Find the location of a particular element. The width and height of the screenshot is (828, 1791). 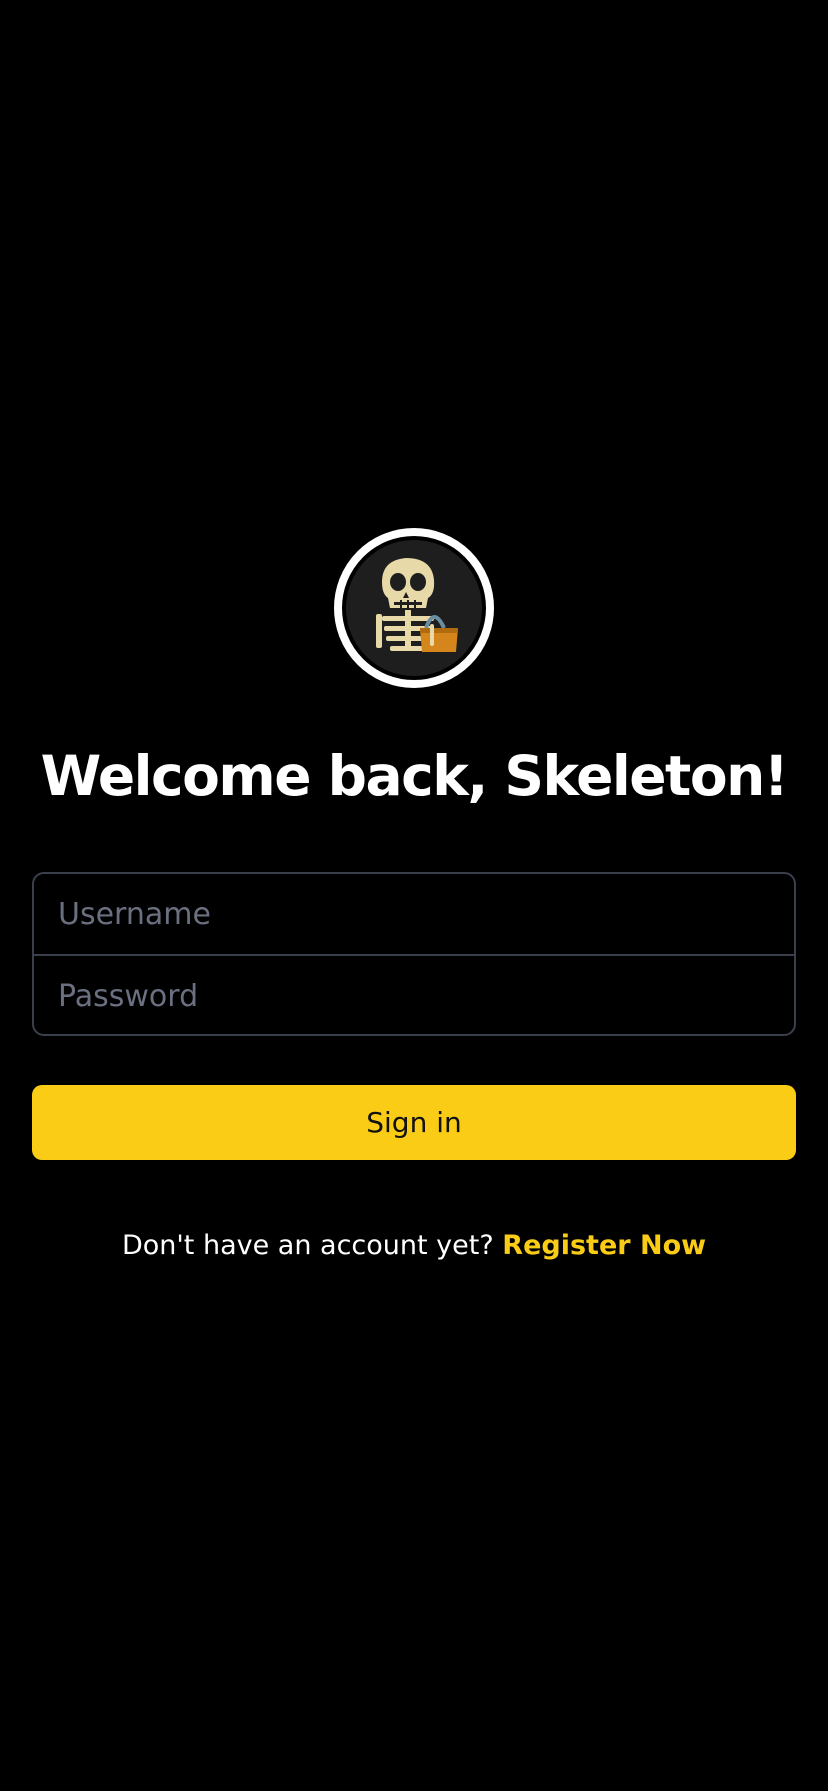

login-fields is located at coordinates (414, 954).